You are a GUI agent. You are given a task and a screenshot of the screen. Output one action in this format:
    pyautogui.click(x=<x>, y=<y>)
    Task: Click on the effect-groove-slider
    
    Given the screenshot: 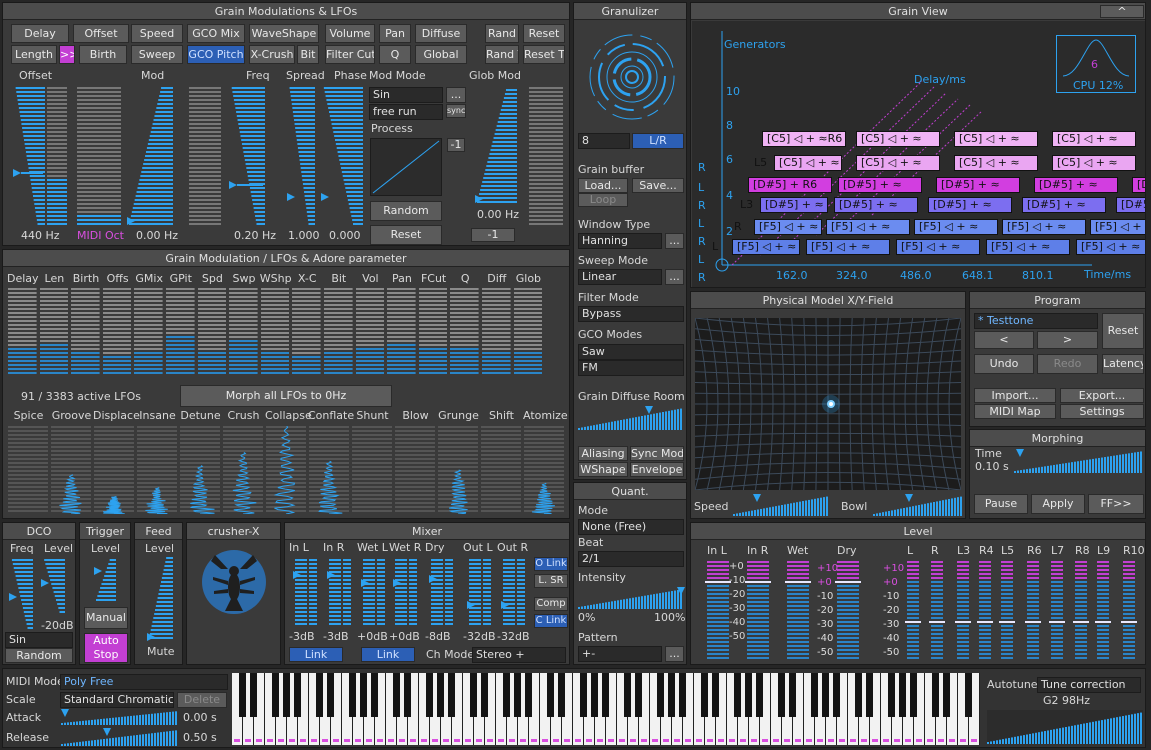 What is the action you would take?
    pyautogui.click(x=71, y=470)
    